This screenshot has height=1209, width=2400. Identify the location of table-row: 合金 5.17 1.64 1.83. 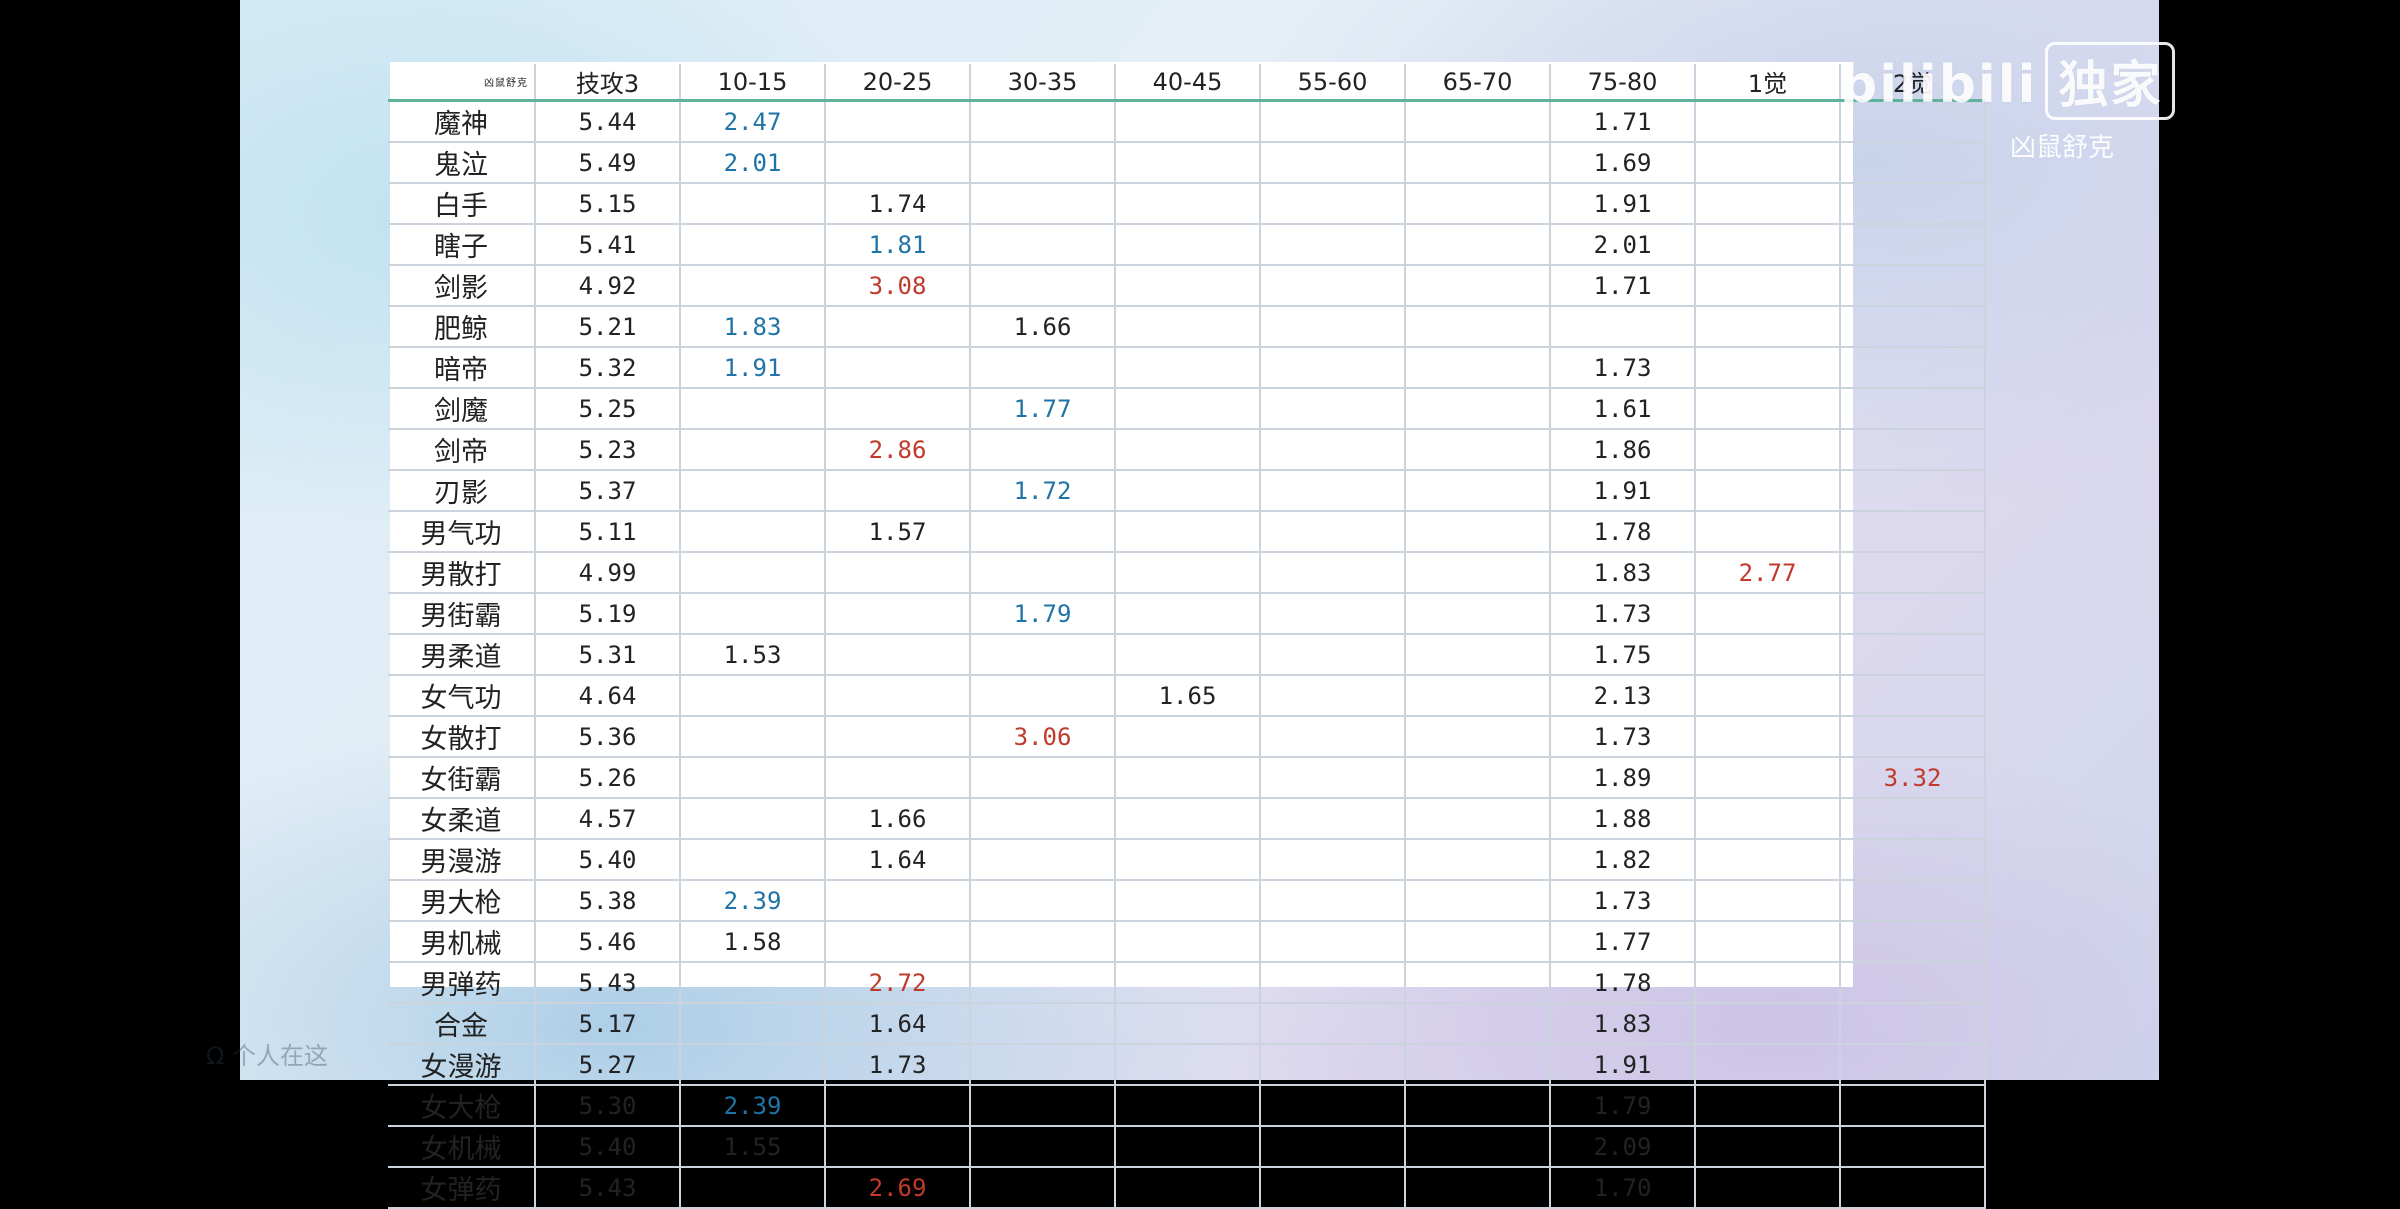
(1187, 1024).